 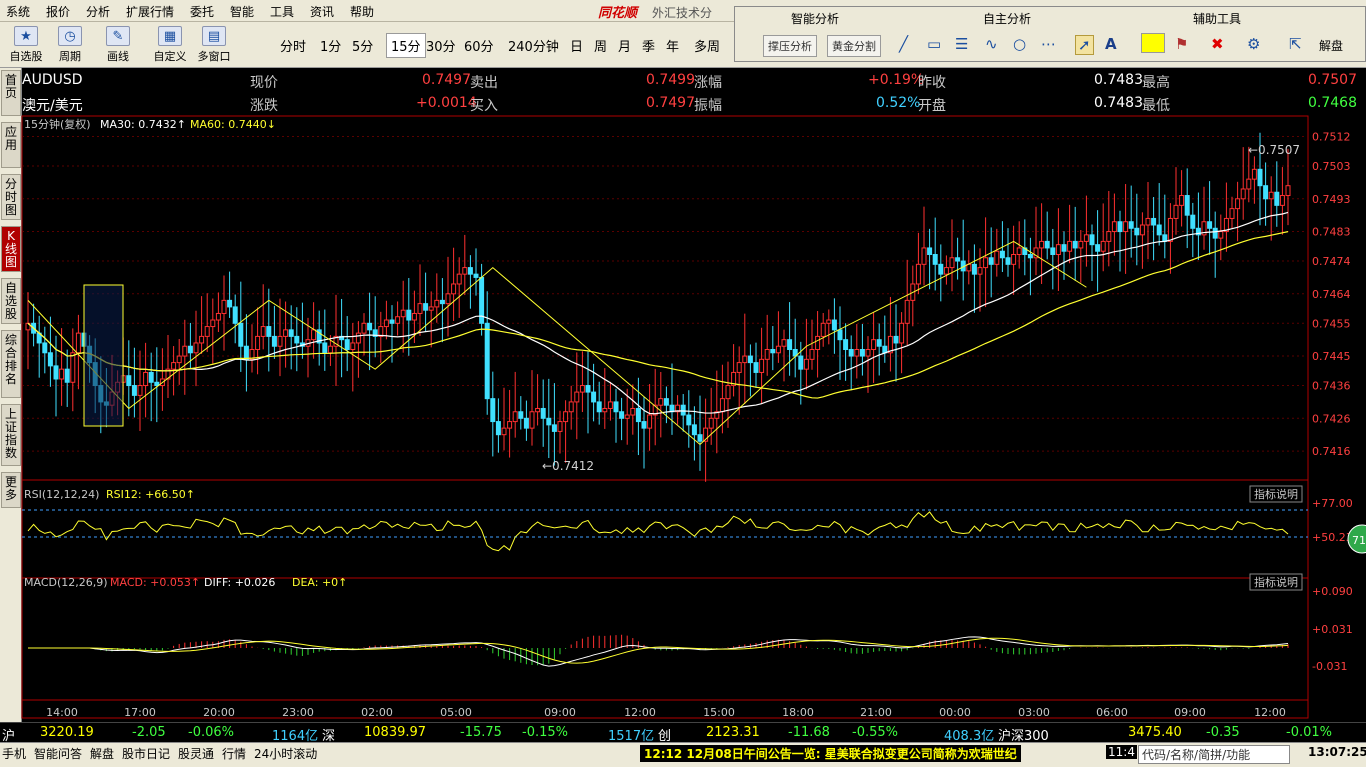 I want to click on rsi-tick-label: +50.23, so click(x=1332, y=537).